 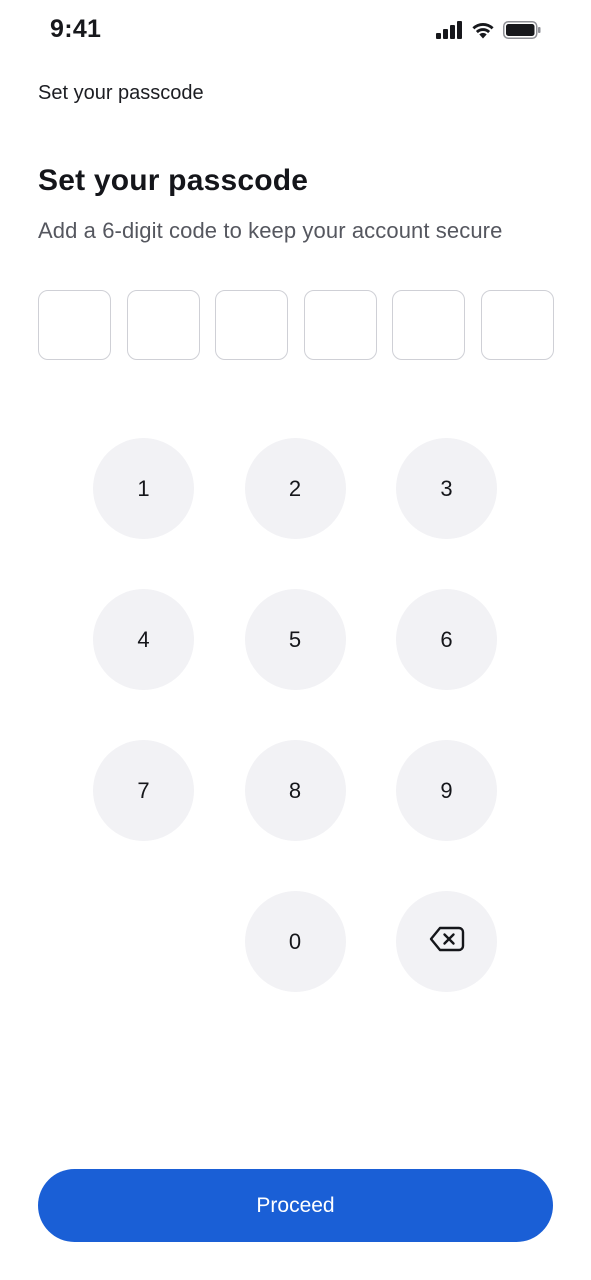 What do you see at coordinates (522, 30) in the screenshot?
I see `battery-icon` at bounding box center [522, 30].